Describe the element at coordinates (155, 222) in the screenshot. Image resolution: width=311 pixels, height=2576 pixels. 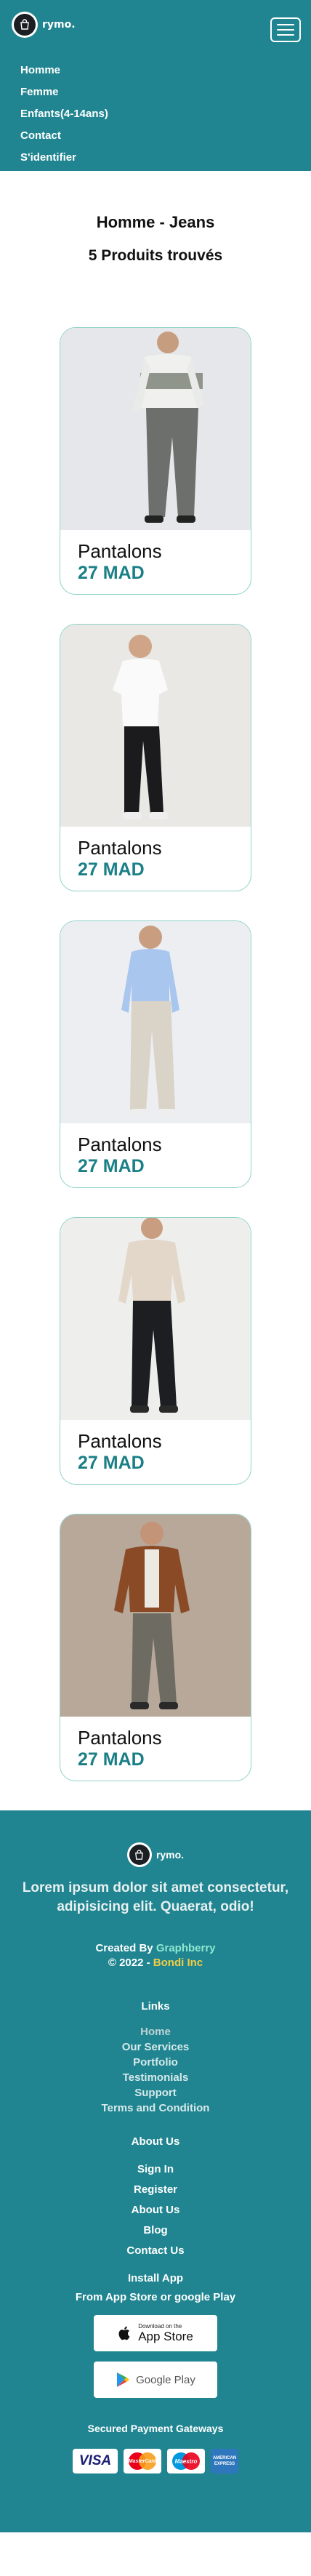
I see `category-title: Homme - Jeans` at that location.